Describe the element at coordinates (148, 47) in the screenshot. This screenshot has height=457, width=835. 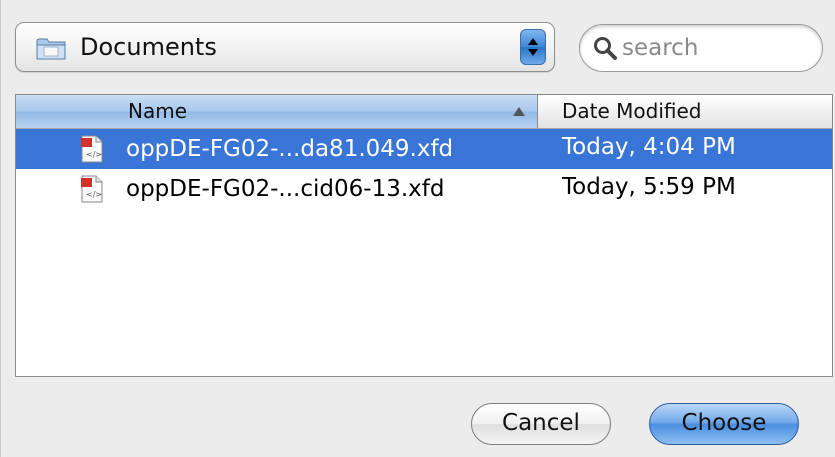
I see `location-label: Documents` at that location.